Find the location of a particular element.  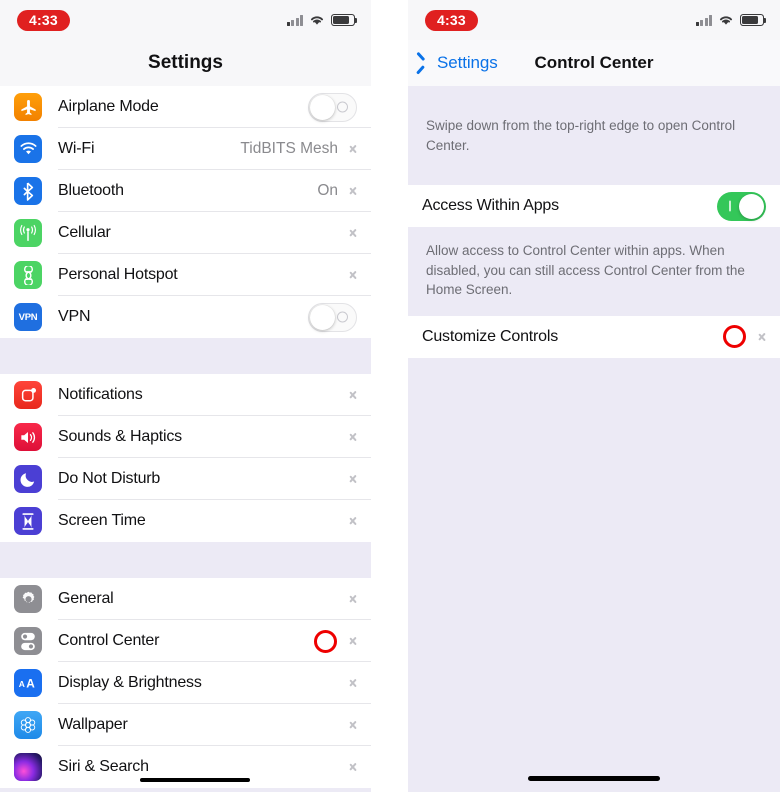

status-bar-right: 4:33 is located at coordinates (594, 20).